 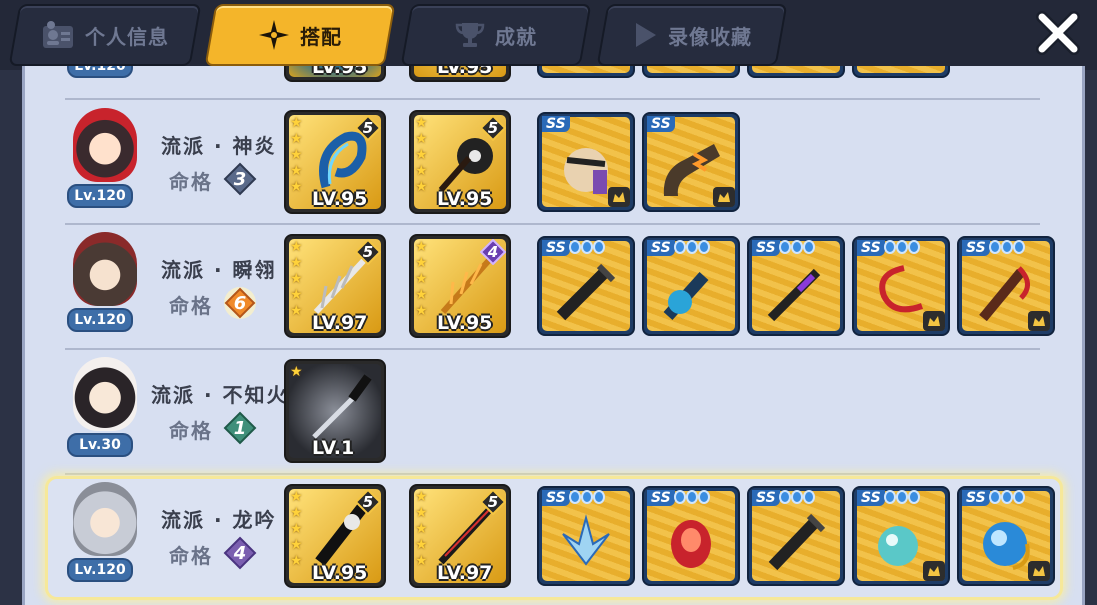 I want to click on tab-profile: 个人信息, so click(x=105, y=35).